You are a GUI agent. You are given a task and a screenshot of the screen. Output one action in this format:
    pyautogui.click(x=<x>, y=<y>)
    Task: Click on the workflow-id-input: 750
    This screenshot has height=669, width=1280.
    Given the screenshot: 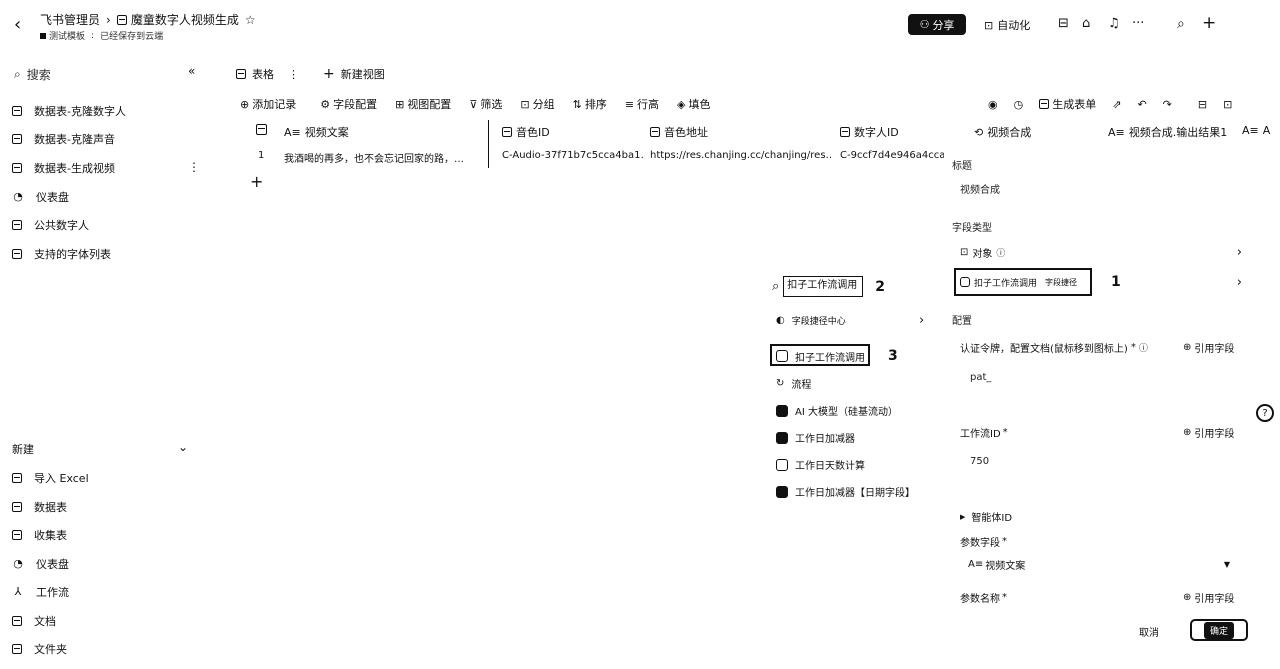 What is the action you would take?
    pyautogui.click(x=979, y=461)
    